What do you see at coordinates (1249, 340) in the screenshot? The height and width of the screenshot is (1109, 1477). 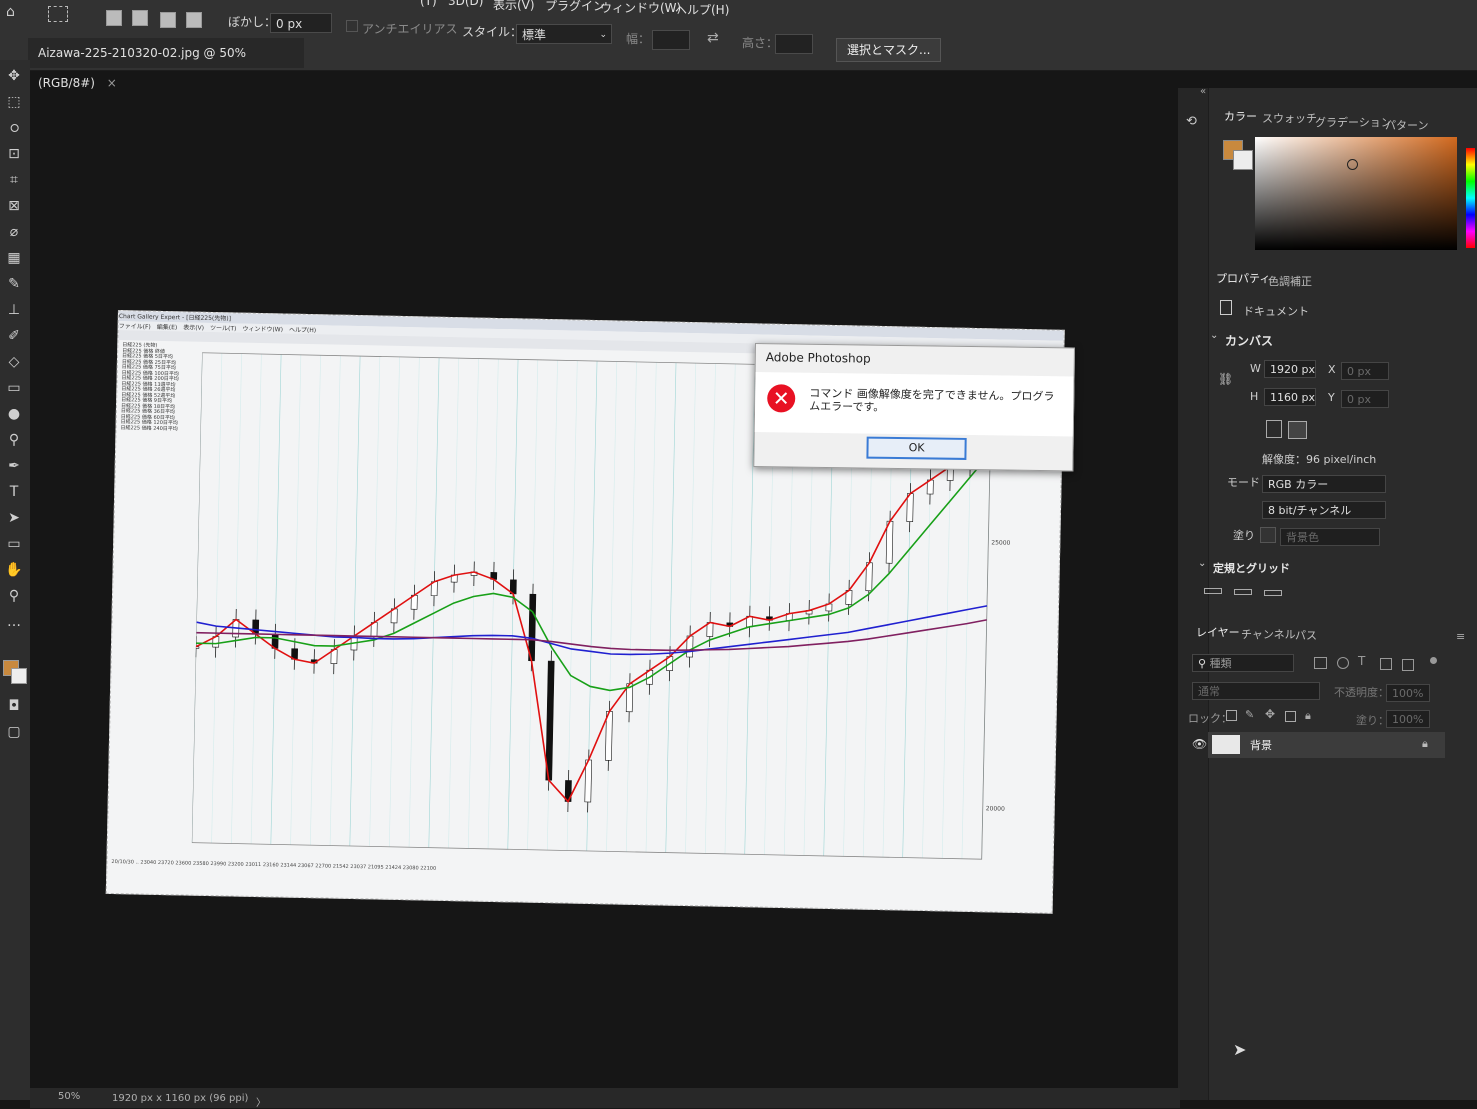 I see `canvas-section-header: カンバス` at bounding box center [1249, 340].